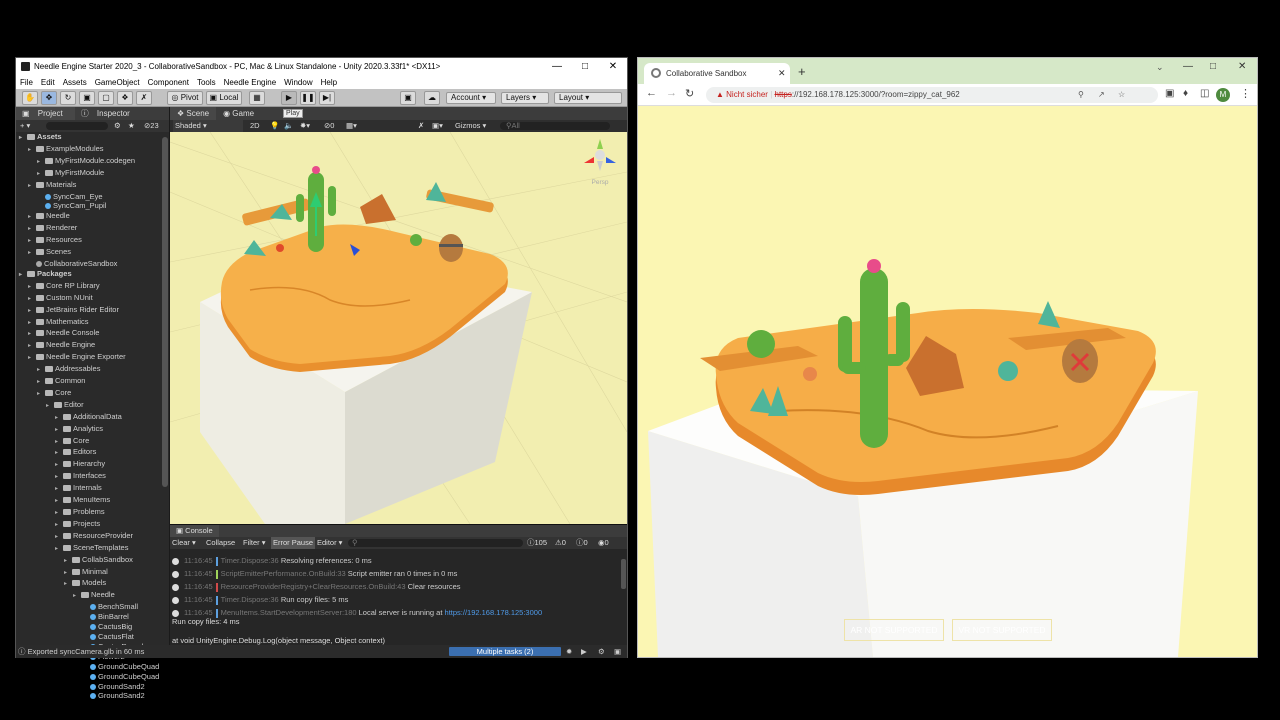 This screenshot has height=720, width=1280. What do you see at coordinates (613, 67) in the screenshot?
I see `close-icon: ✕` at bounding box center [613, 67].